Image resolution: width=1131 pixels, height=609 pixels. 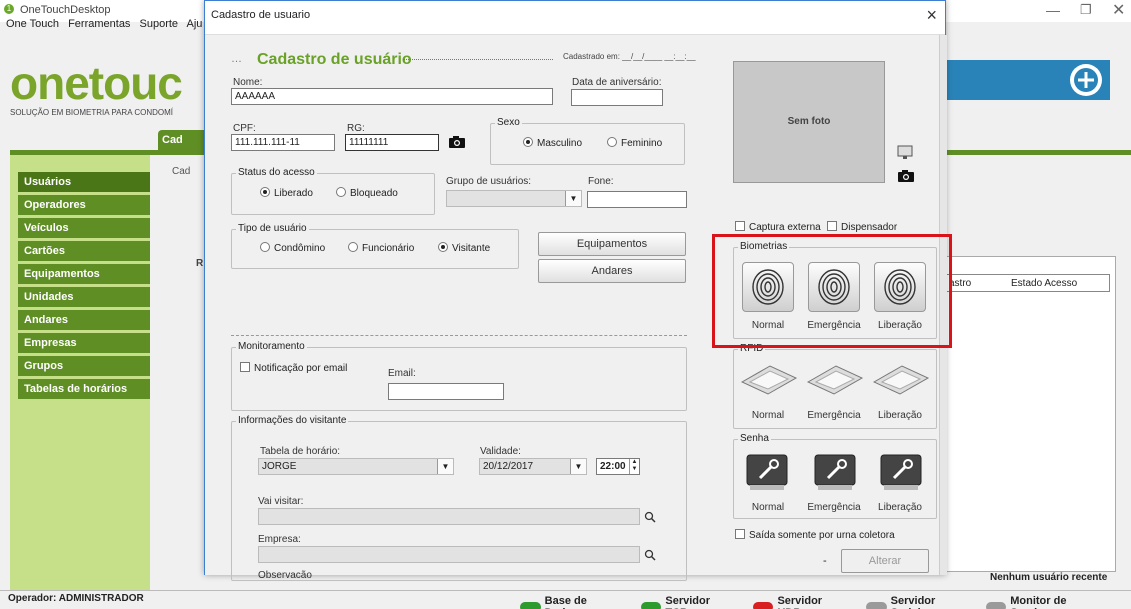 What do you see at coordinates (446, 391) in the screenshot?
I see `email-input` at bounding box center [446, 391].